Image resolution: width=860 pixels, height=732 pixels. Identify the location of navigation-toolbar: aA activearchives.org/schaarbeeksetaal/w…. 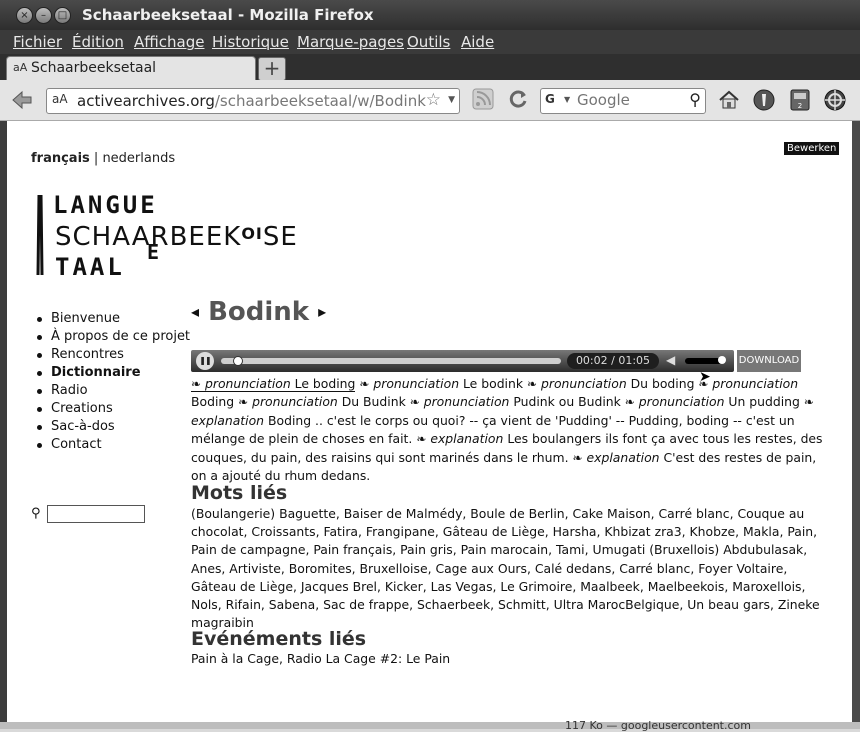
(430, 100).